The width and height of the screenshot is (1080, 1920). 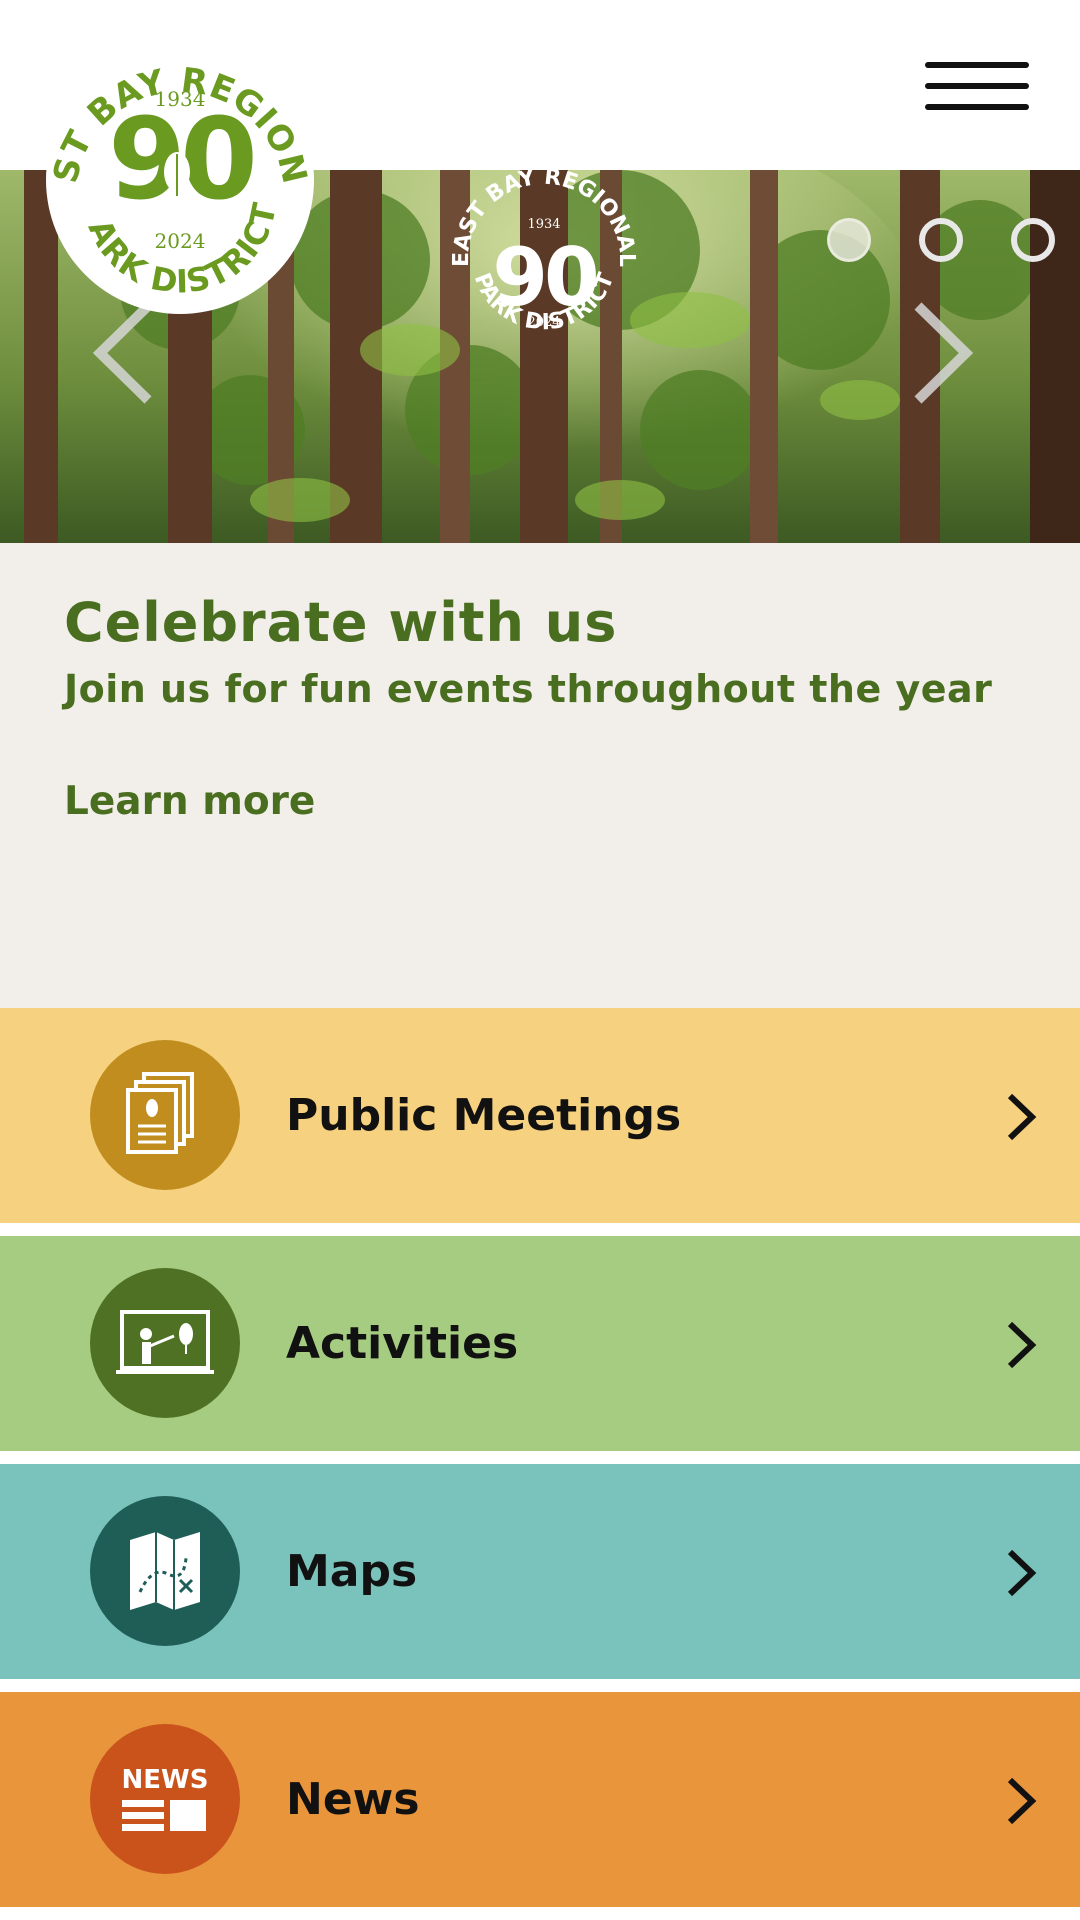 What do you see at coordinates (165, 1799) in the screenshot?
I see `news-icon: NEWS` at bounding box center [165, 1799].